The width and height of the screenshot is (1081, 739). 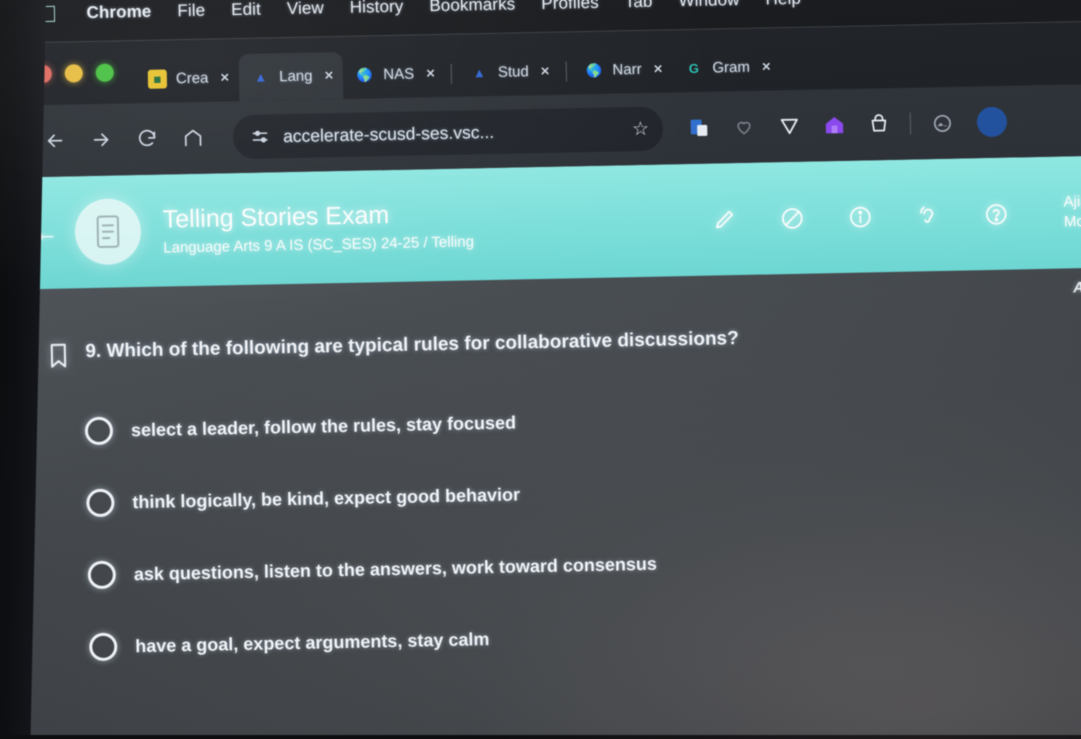 What do you see at coordinates (942, 123) in the screenshot?
I see `cloud-extension-icon` at bounding box center [942, 123].